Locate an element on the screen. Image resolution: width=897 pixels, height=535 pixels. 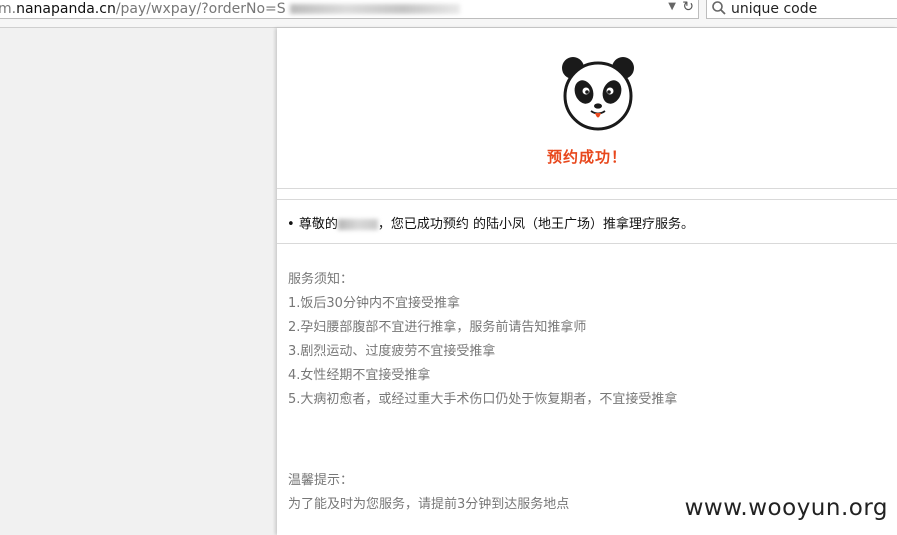
warm-tips: 温馨提示： 为了能及时为您服务，请提前3分钟到达服务地点 is located at coordinates (428, 493).